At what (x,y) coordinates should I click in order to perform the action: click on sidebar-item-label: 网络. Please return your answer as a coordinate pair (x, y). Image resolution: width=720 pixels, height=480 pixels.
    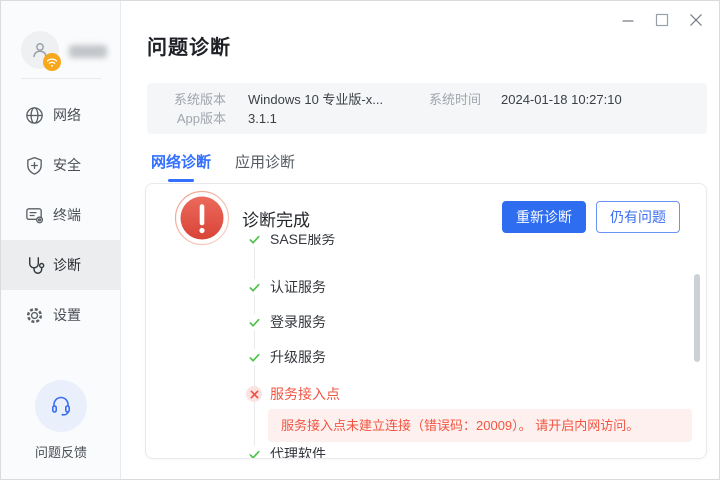
    Looking at the image, I should click on (67, 115).